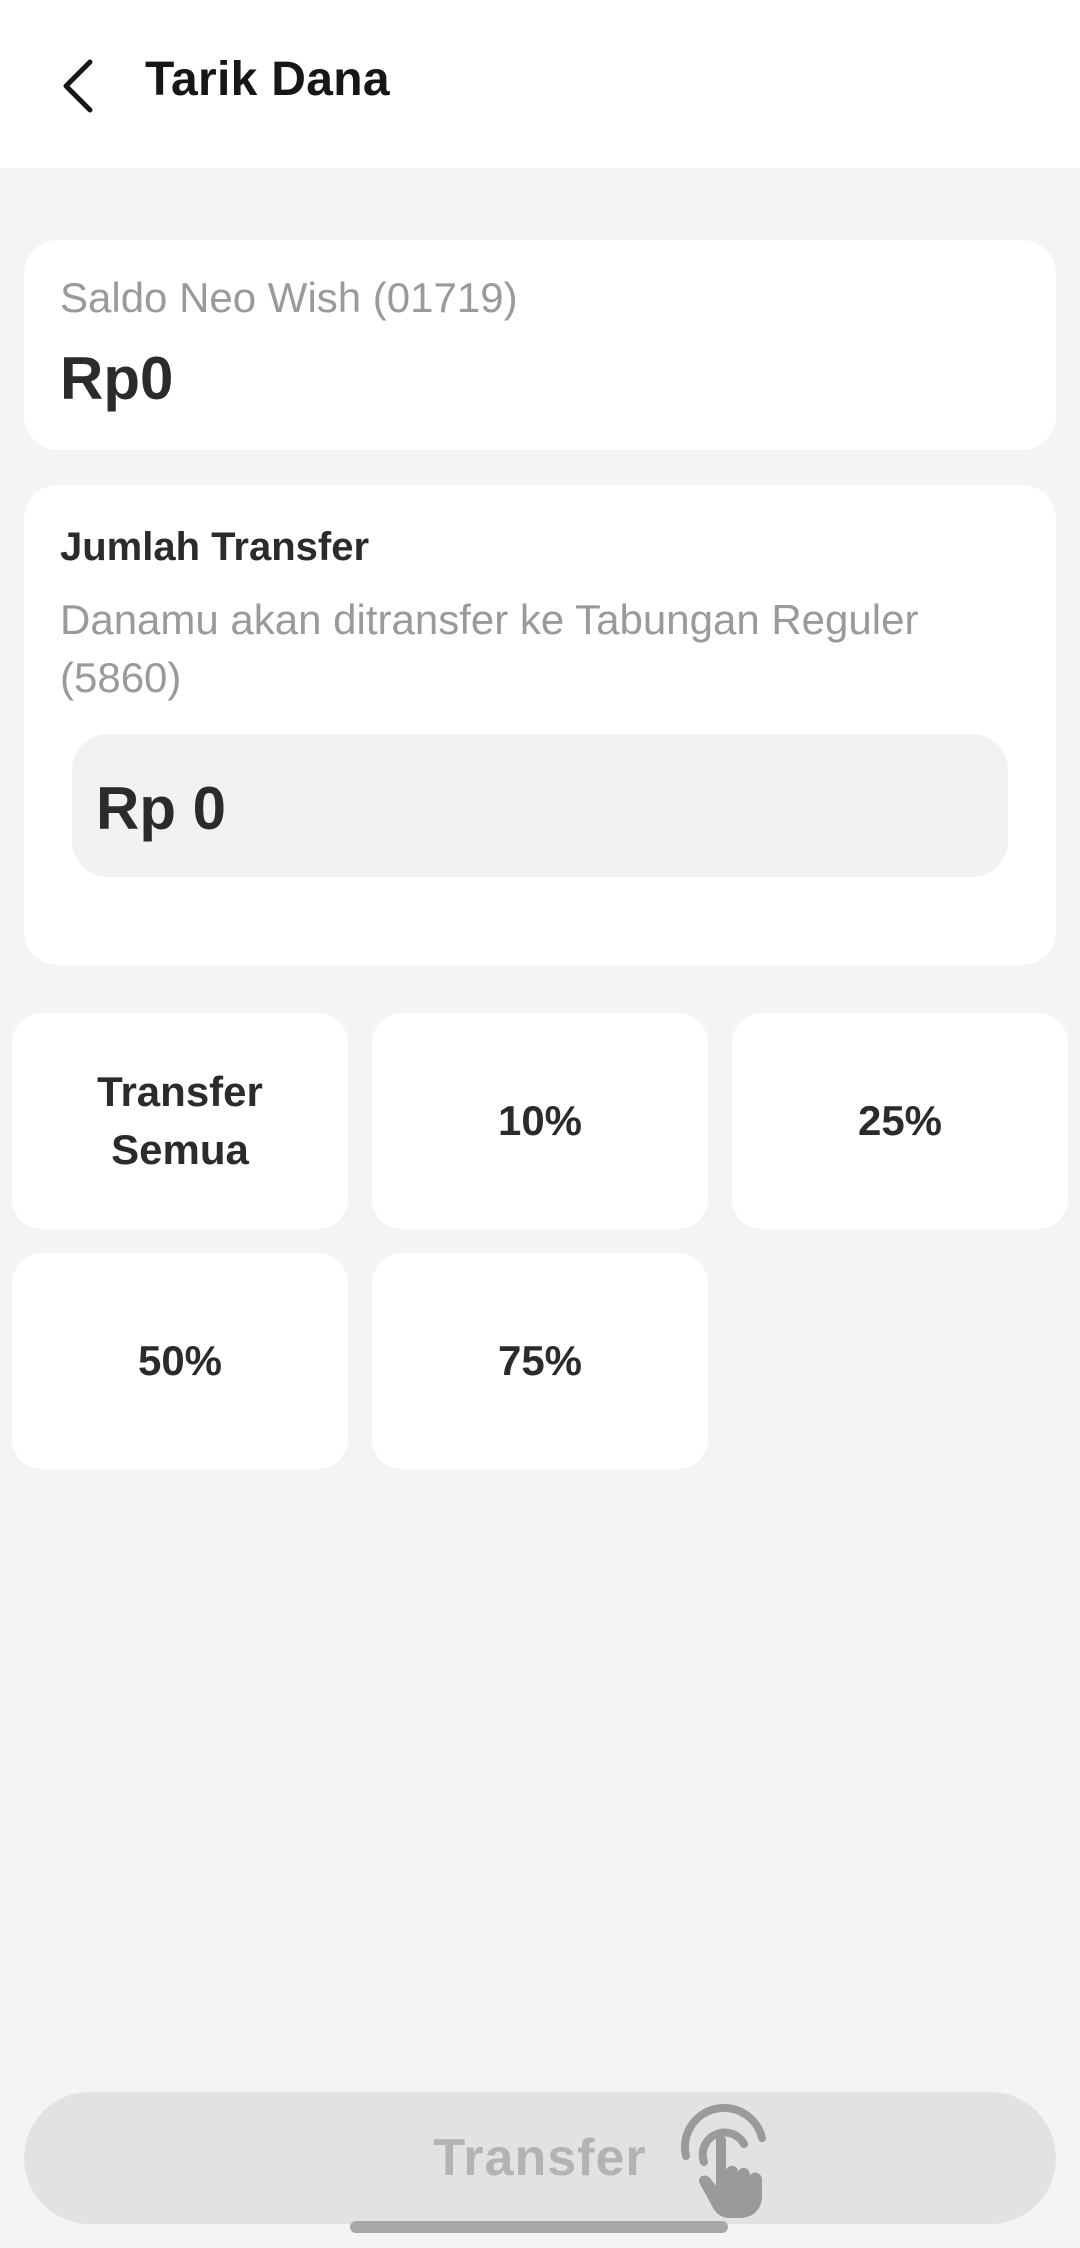 Image resolution: width=1080 pixels, height=2248 pixels. What do you see at coordinates (540, 84) in the screenshot?
I see `top-bar: Tarik Dana` at bounding box center [540, 84].